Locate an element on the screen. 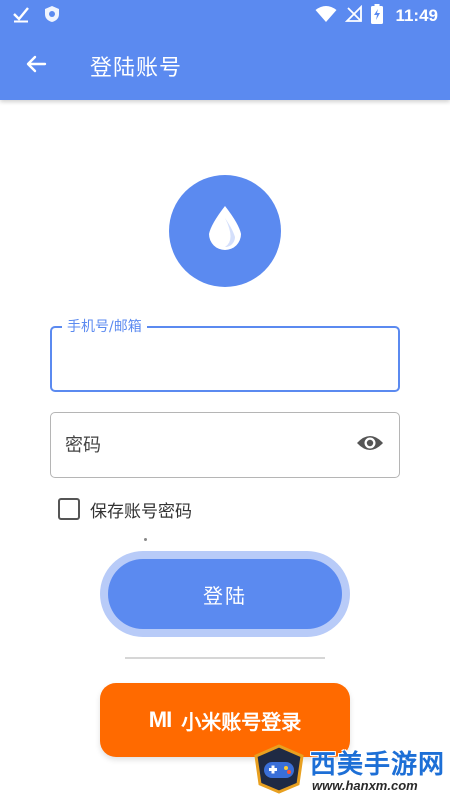  status-bar: 11:49 is located at coordinates (225, 16).